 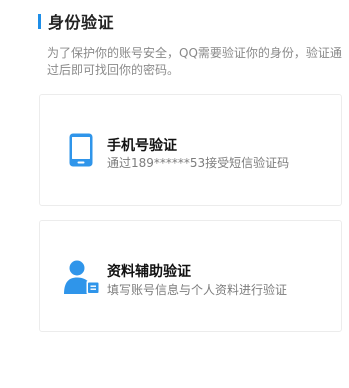 What do you see at coordinates (81, 152) in the screenshot?
I see `mobile-phone-icon` at bounding box center [81, 152].